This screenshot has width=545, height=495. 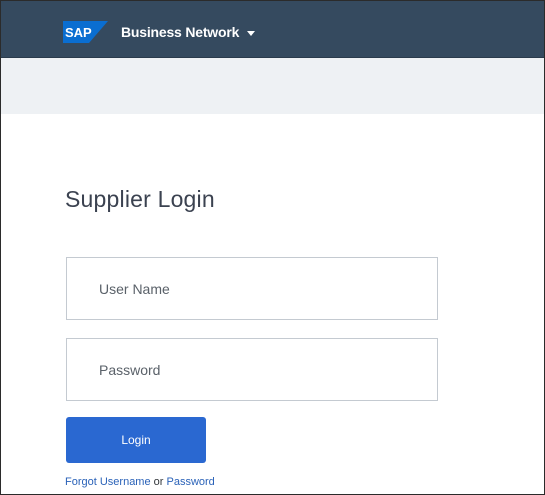 I want to click on forgot-or-text: or, so click(x=158, y=482).